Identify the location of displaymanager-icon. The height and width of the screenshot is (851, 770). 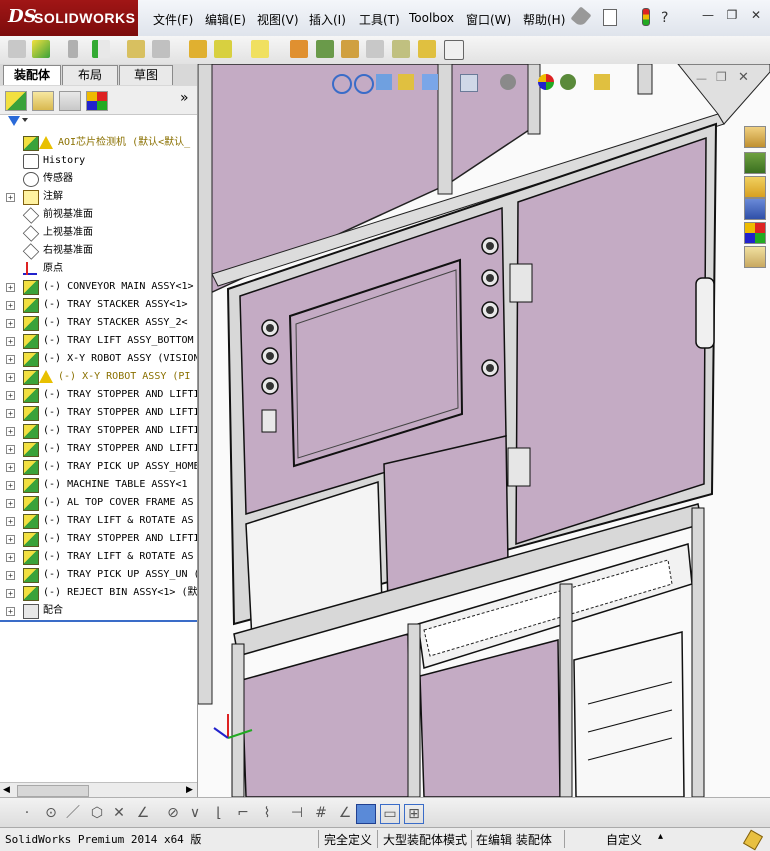
(97, 101).